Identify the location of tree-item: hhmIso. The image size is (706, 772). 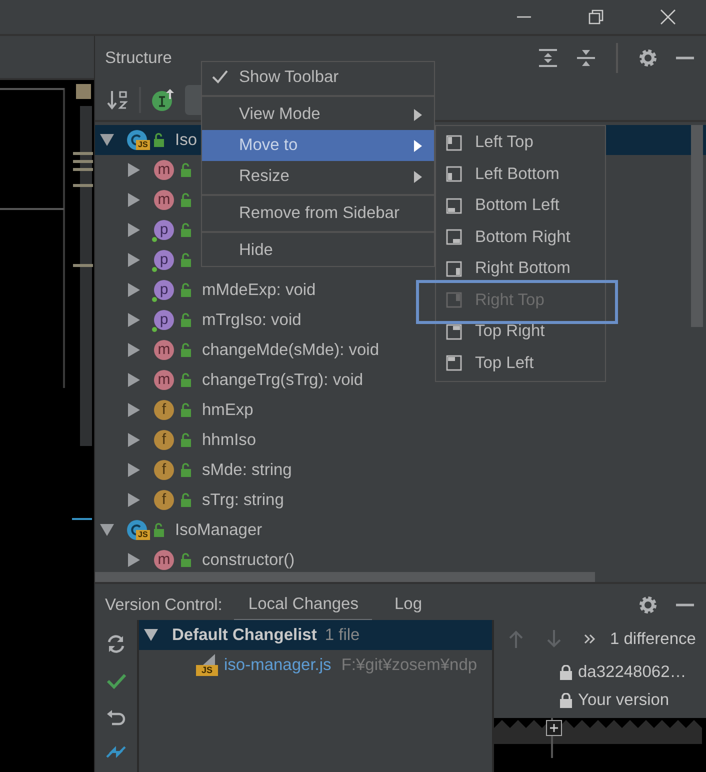
(229, 440).